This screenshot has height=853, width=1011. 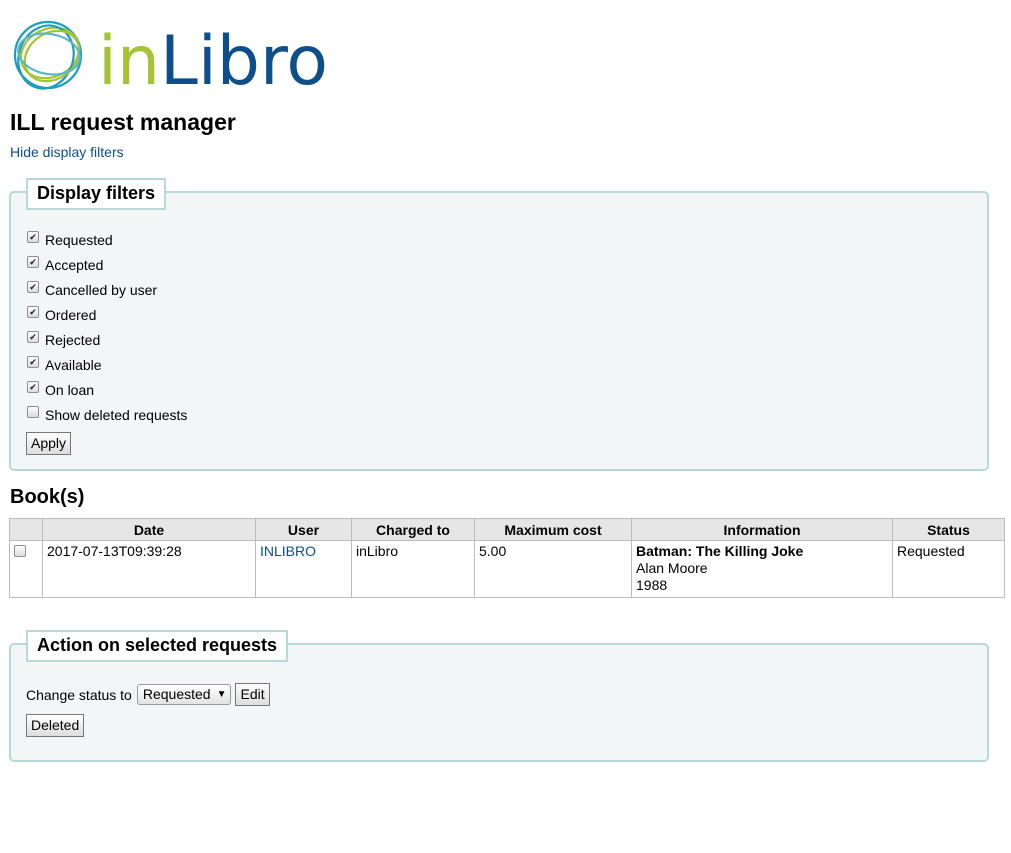 What do you see at coordinates (73, 364) in the screenshot?
I see `filter-label: Available` at bounding box center [73, 364].